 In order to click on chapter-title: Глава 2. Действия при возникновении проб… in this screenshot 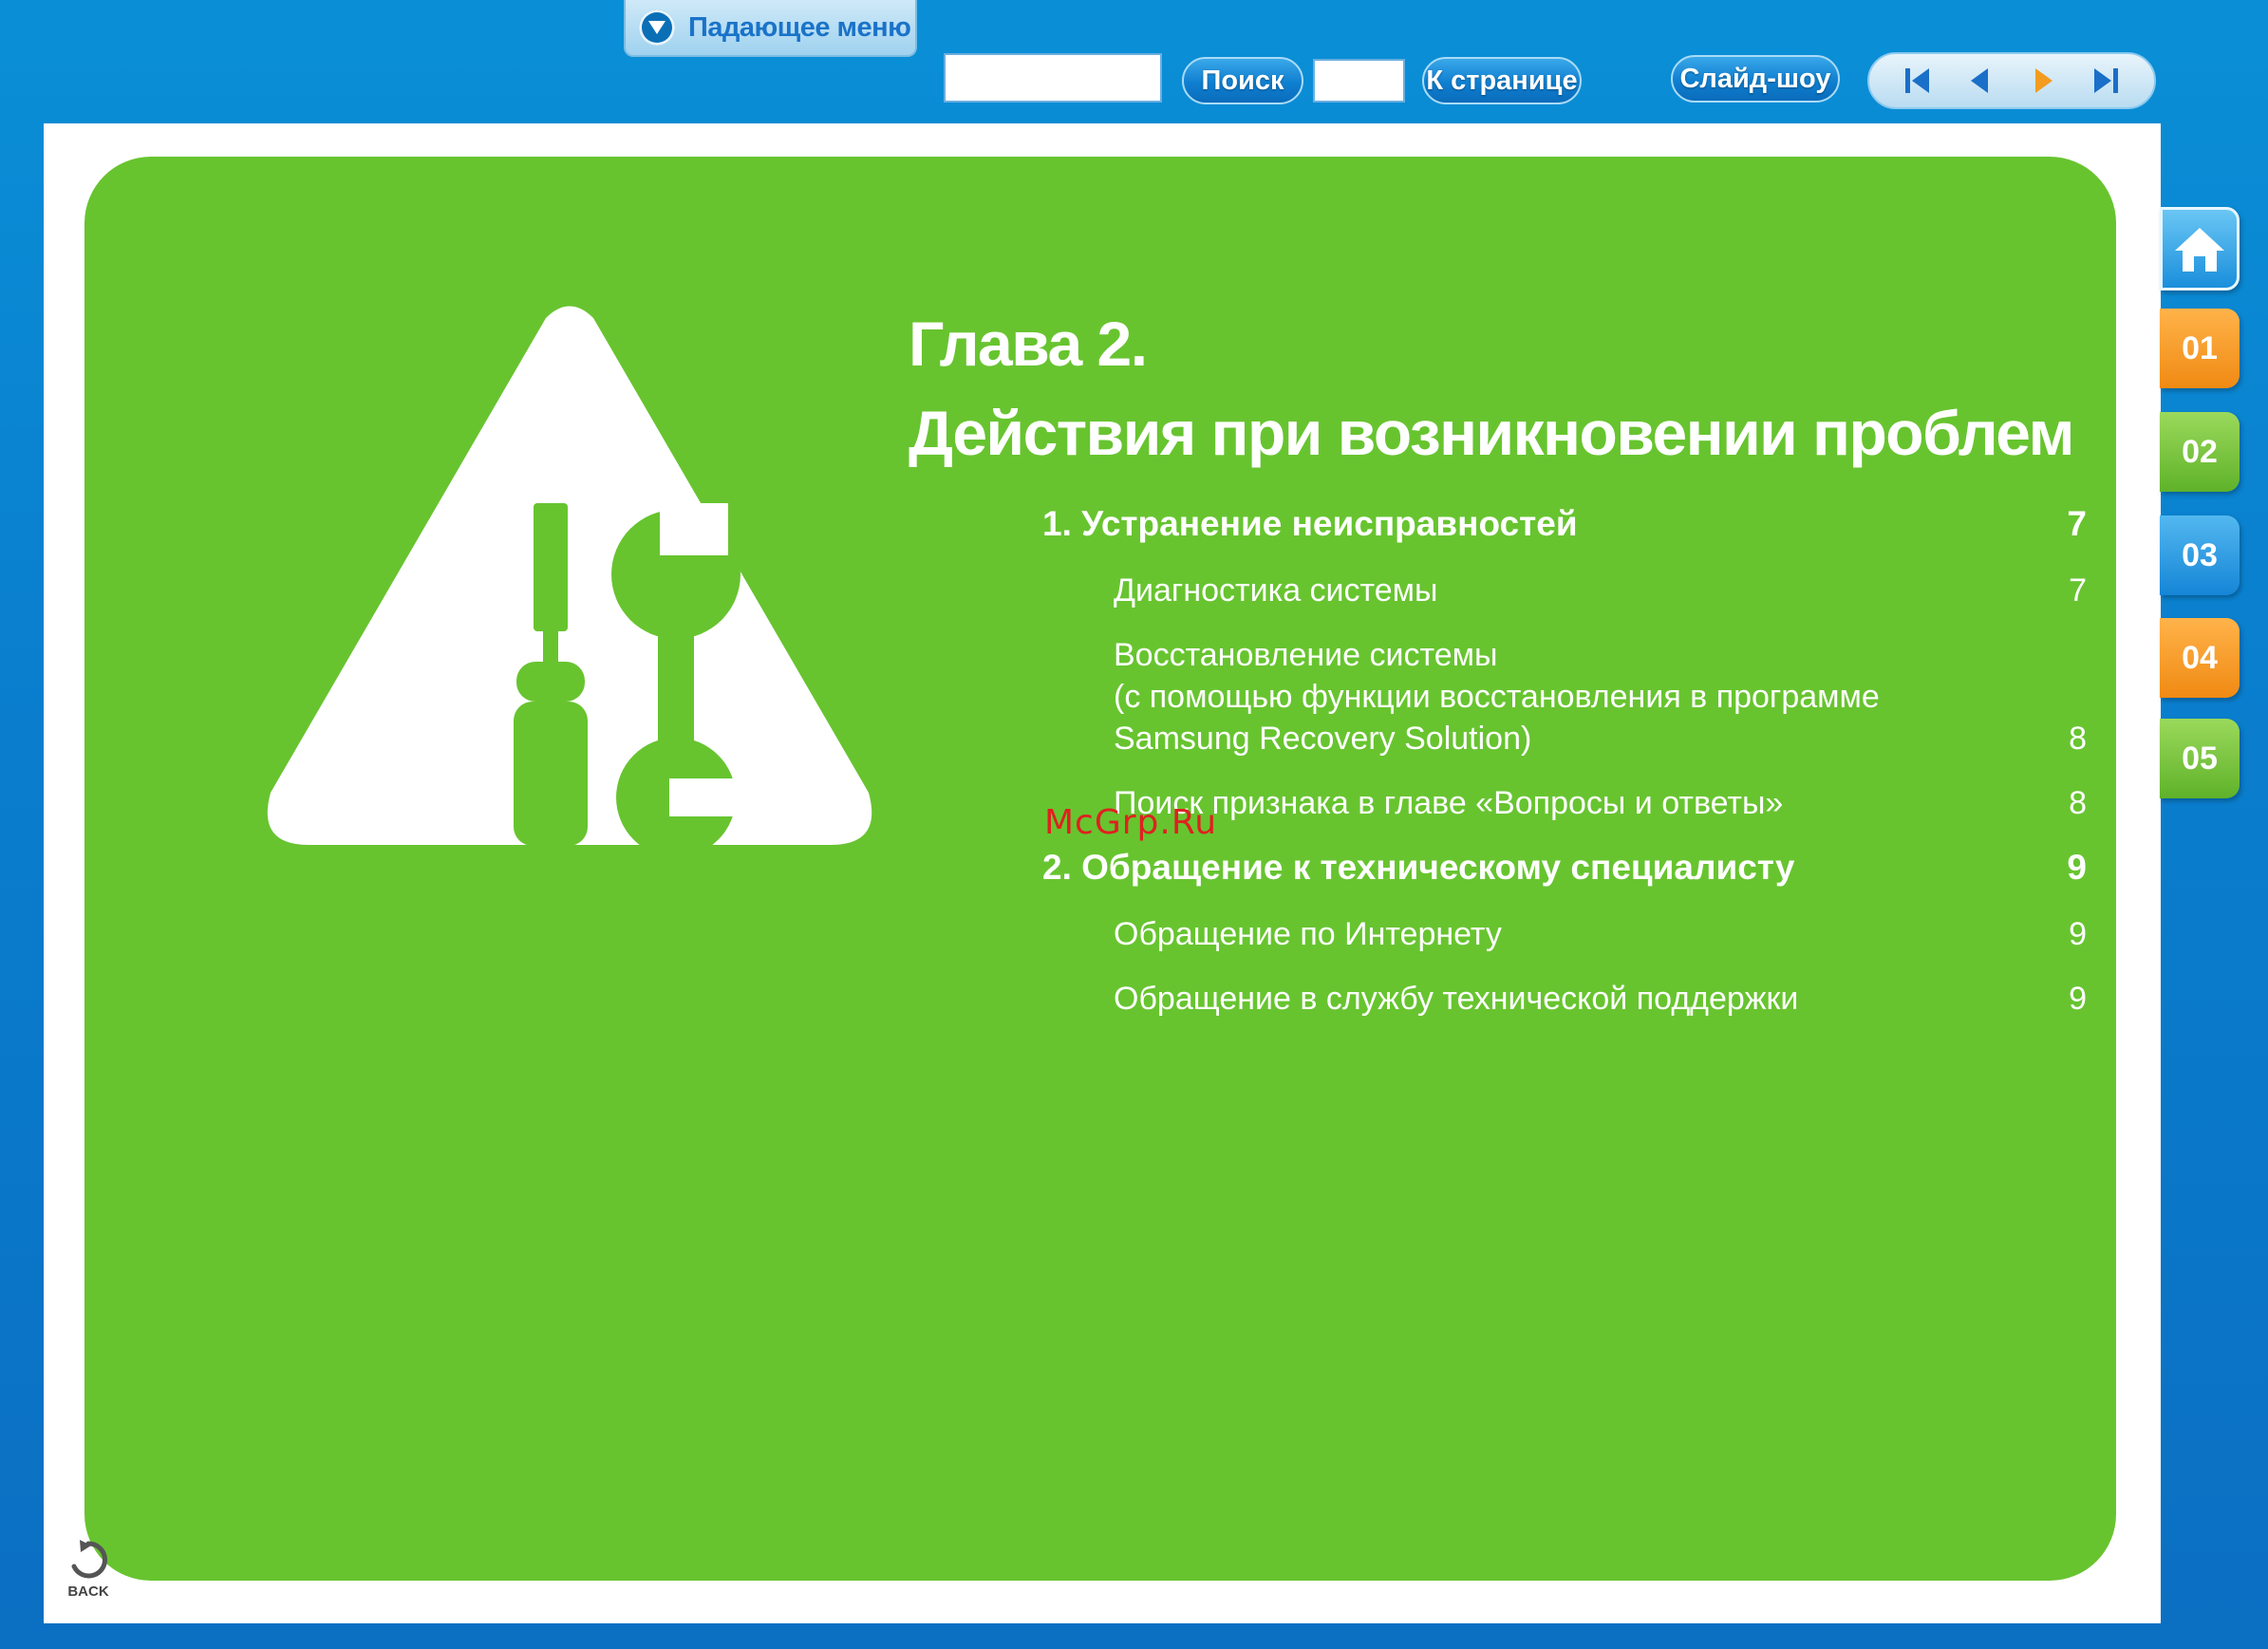, I will do `click(1491, 388)`.